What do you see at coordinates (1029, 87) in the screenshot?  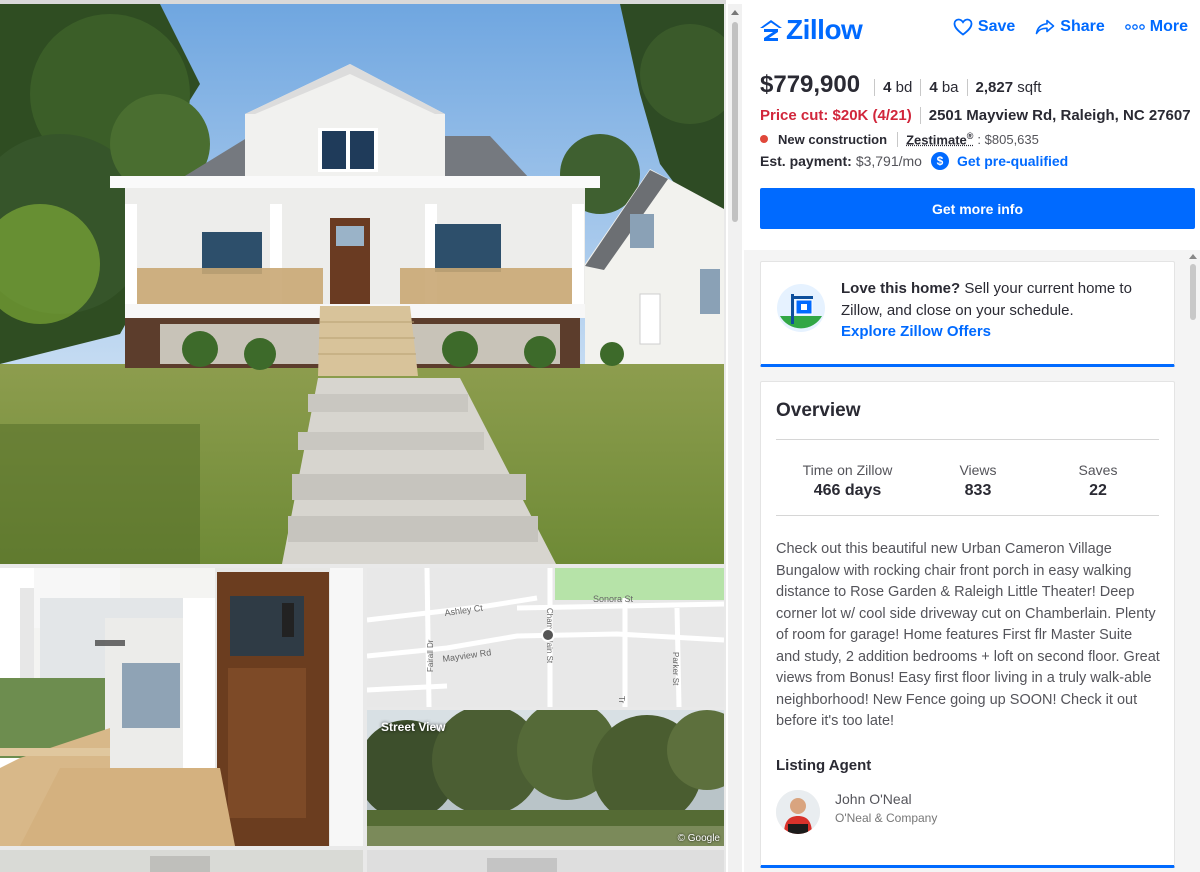 I see `sqft-unit: sqft` at bounding box center [1029, 87].